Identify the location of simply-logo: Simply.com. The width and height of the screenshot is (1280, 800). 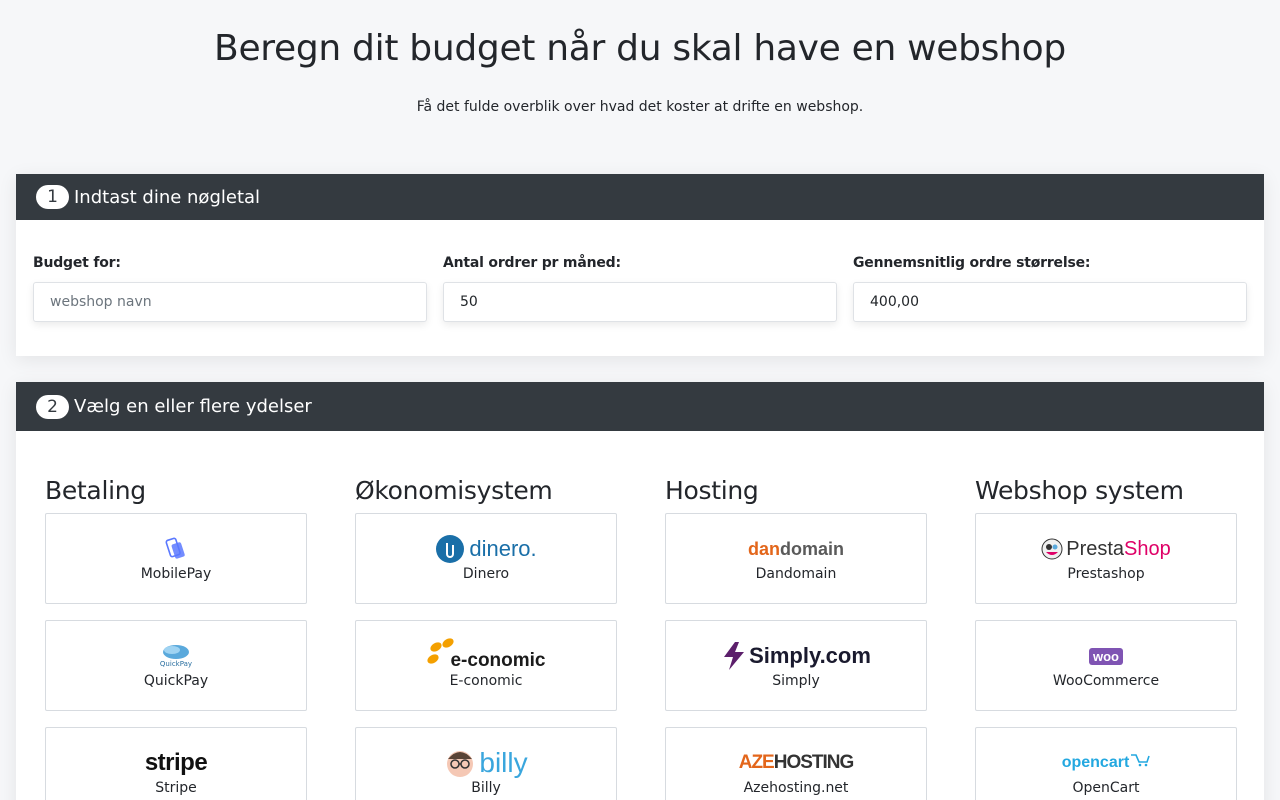
(796, 656).